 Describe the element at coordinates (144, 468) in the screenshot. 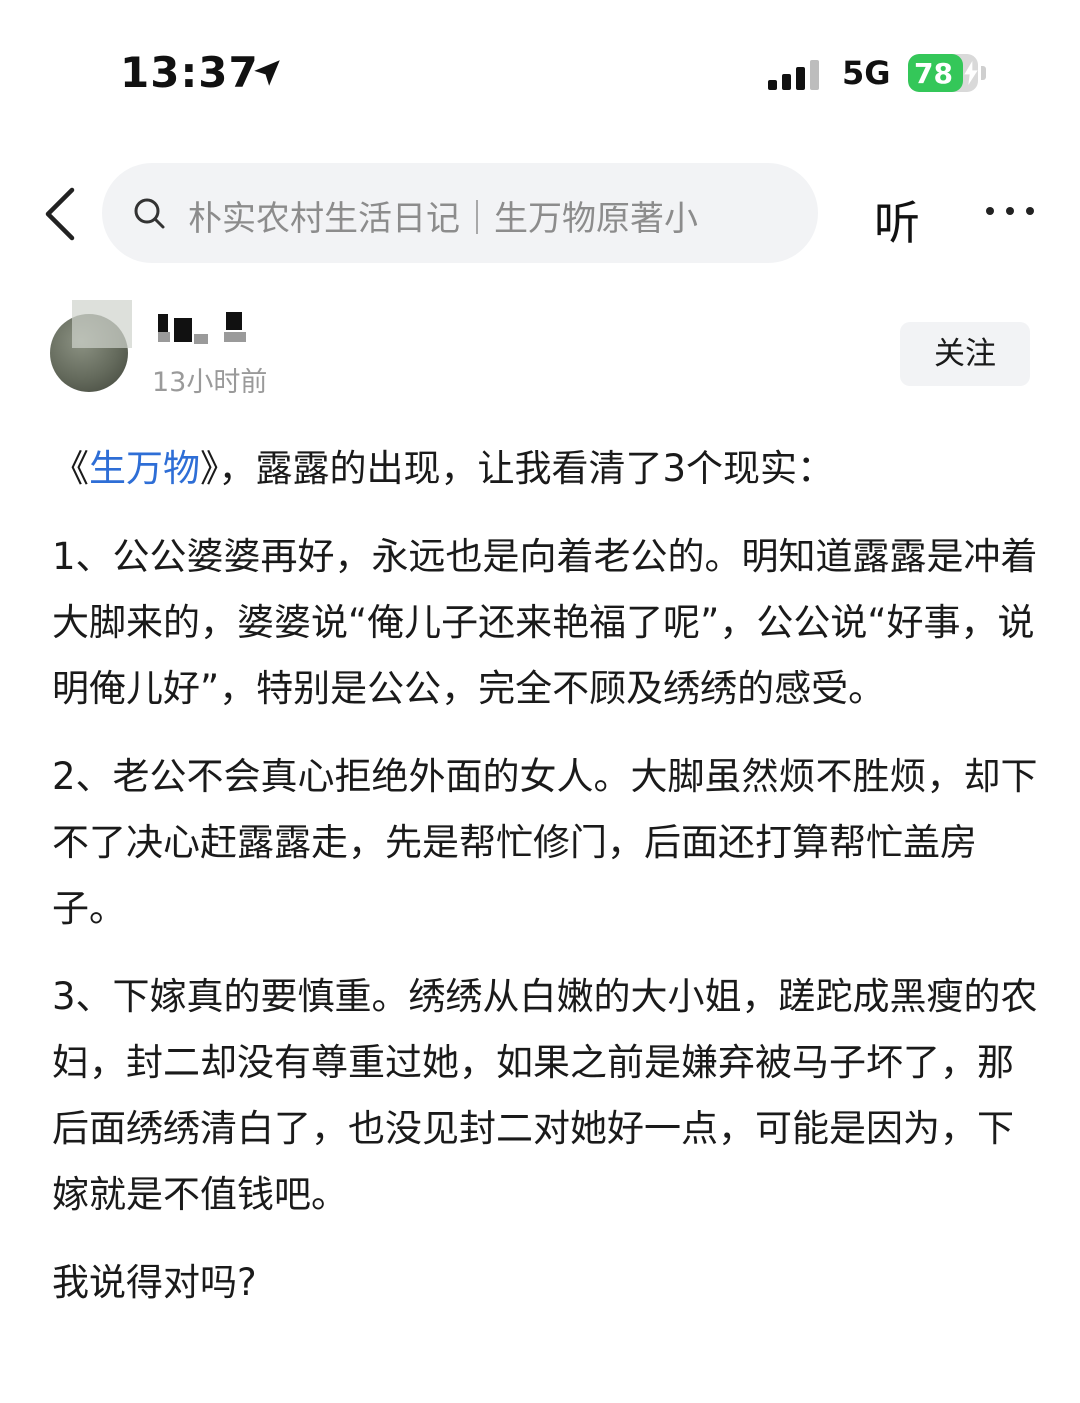

I see `topic-link: 生万物` at that location.